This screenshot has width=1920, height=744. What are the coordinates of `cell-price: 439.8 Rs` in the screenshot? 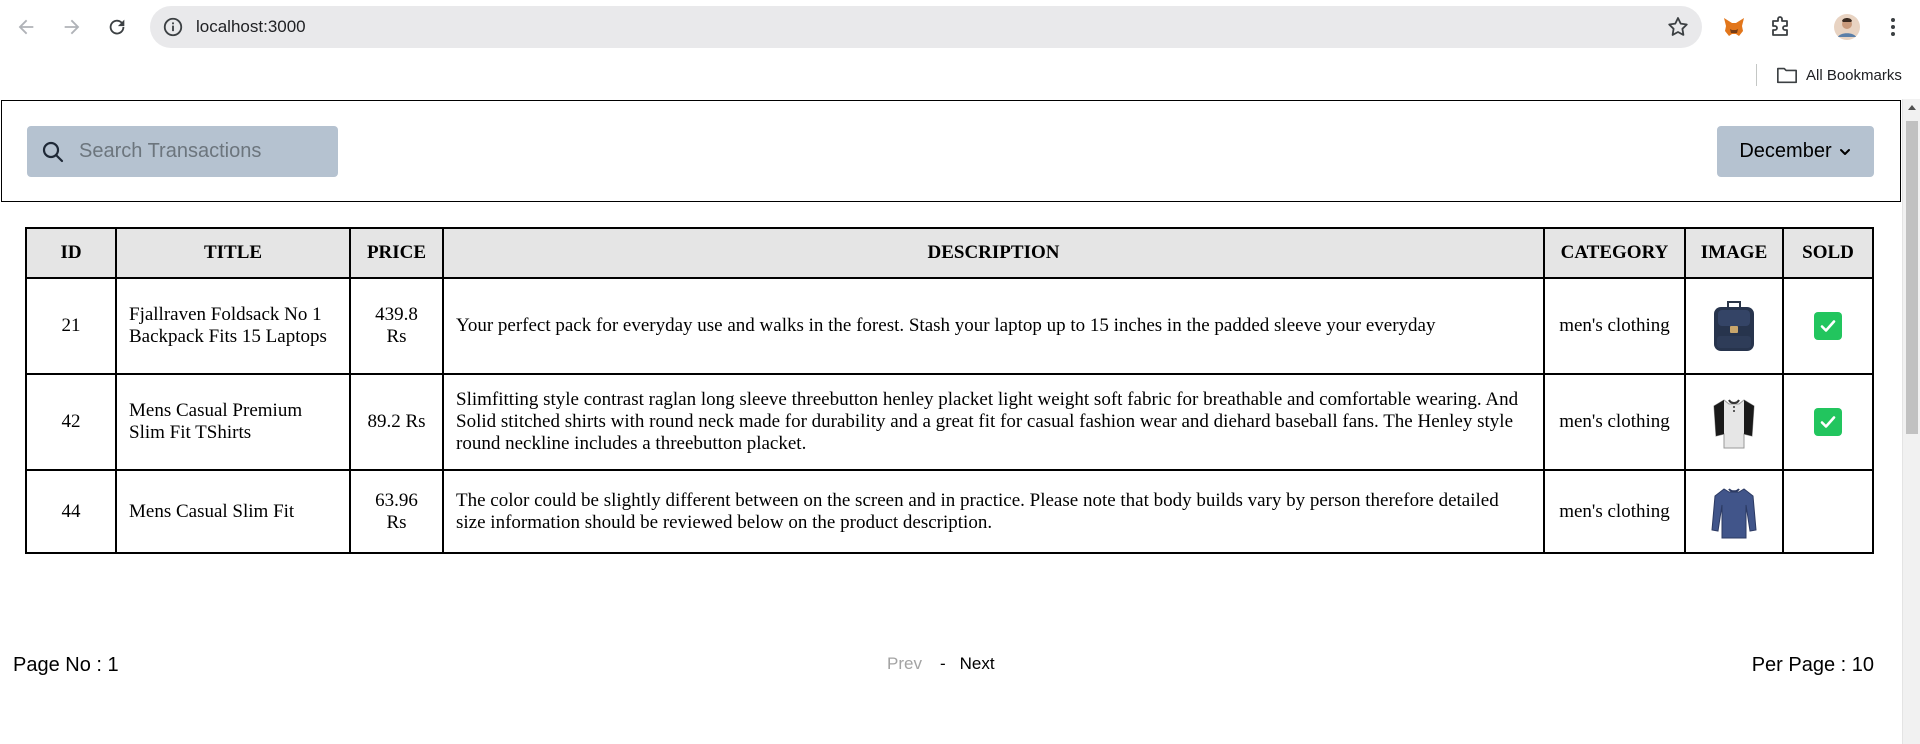 It's located at (396, 326).